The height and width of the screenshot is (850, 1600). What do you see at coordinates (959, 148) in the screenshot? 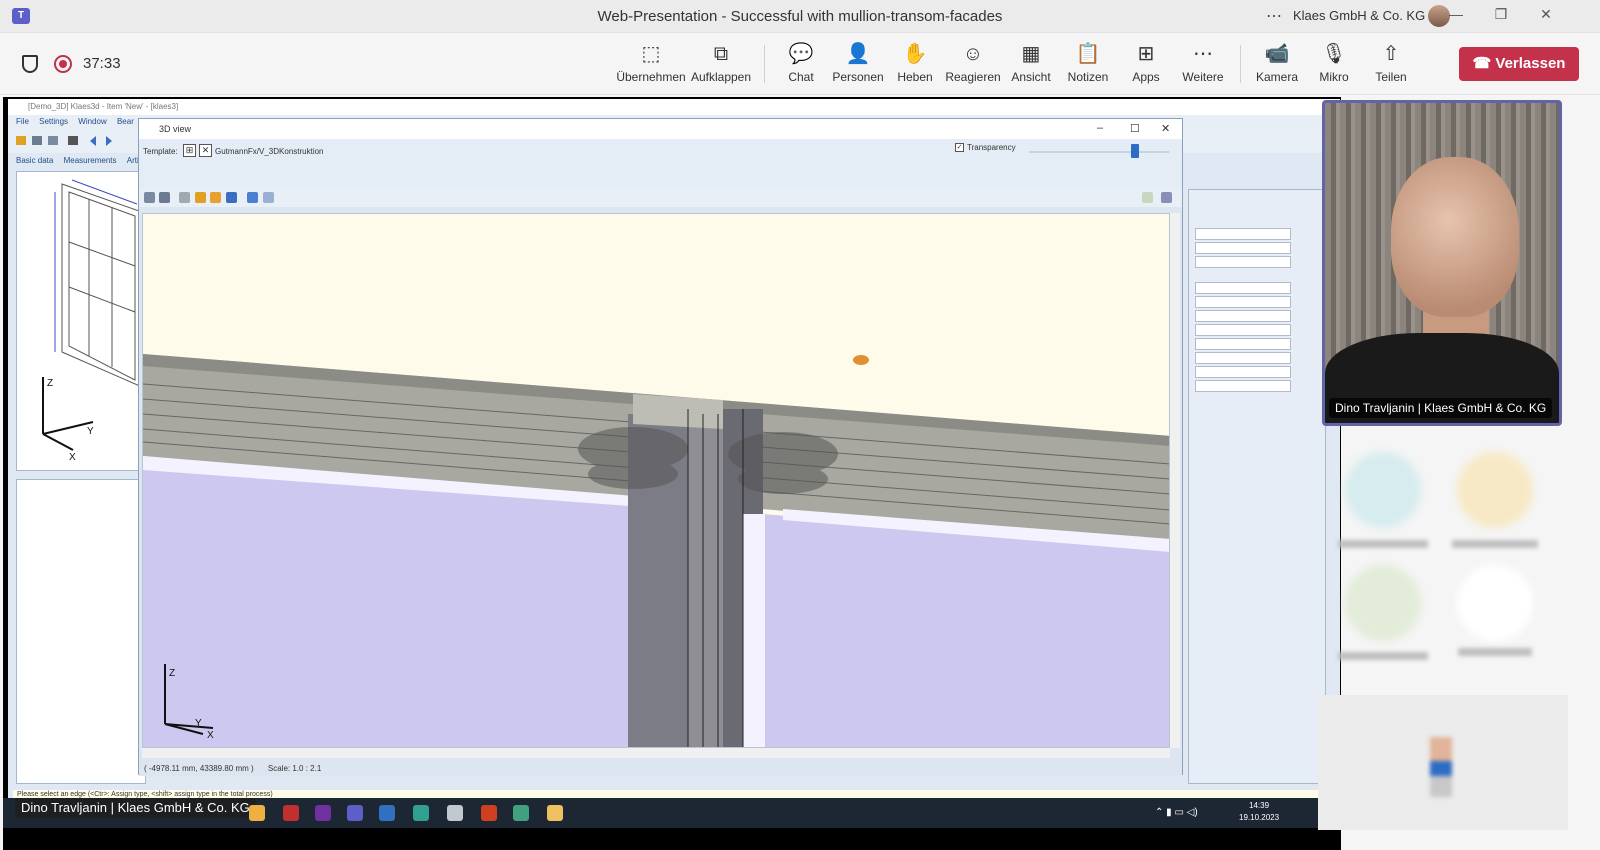
I see `transparency-checkbox: ✓` at bounding box center [959, 148].